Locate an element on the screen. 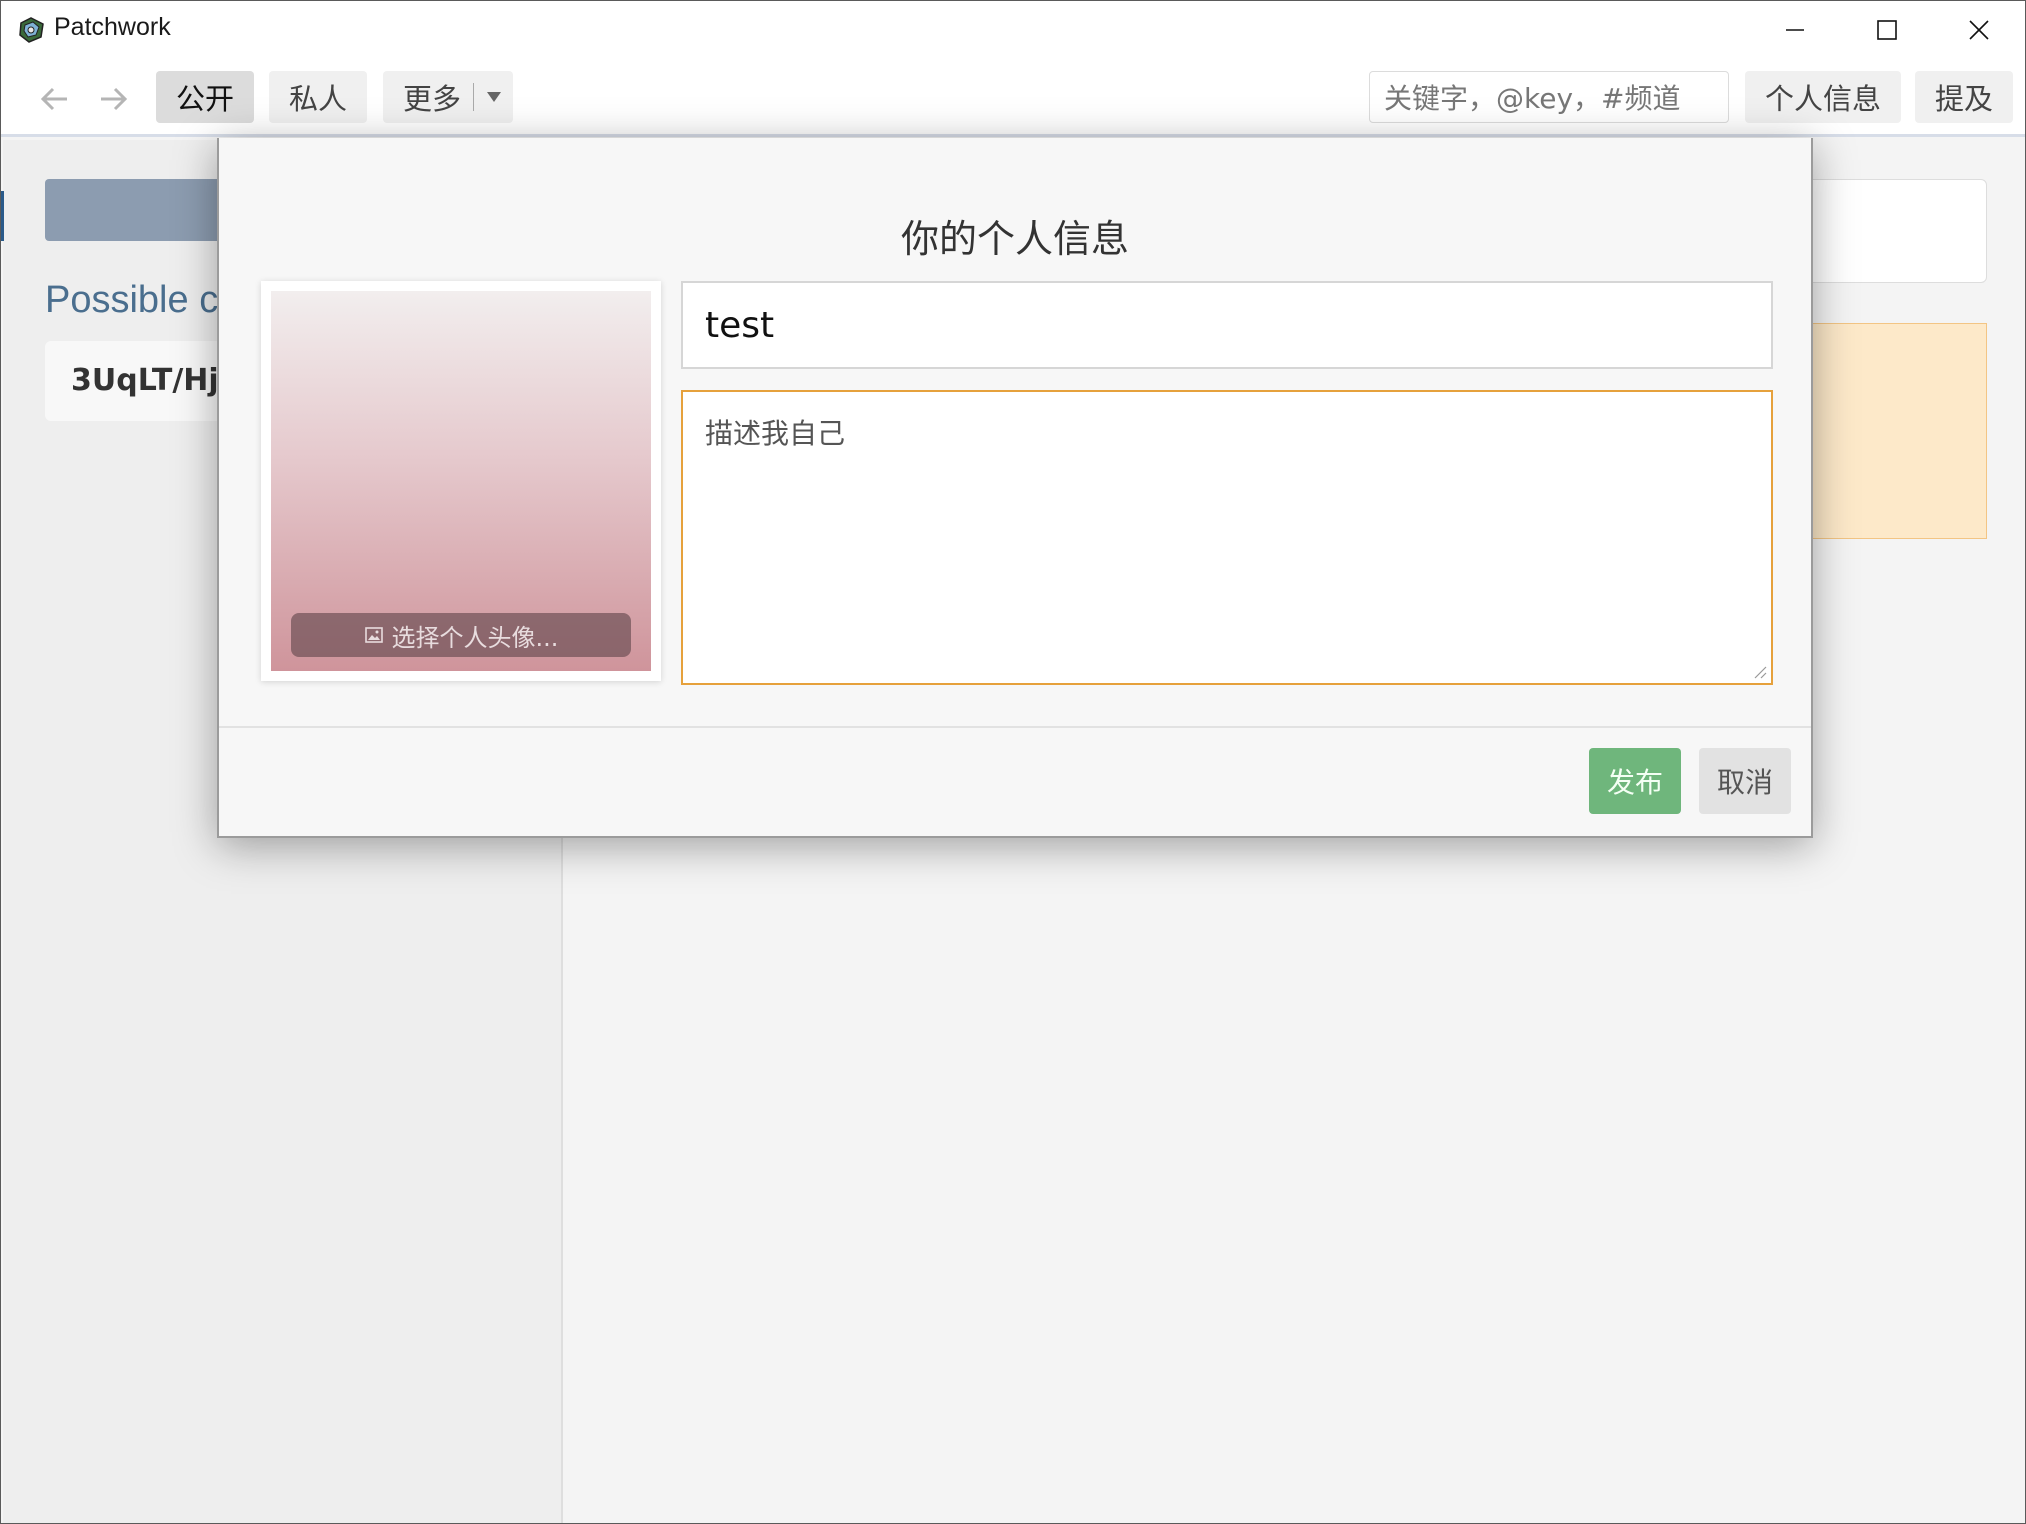 The width and height of the screenshot is (2026, 1524). dialog-title: 你的个人信息 is located at coordinates (1014, 239).